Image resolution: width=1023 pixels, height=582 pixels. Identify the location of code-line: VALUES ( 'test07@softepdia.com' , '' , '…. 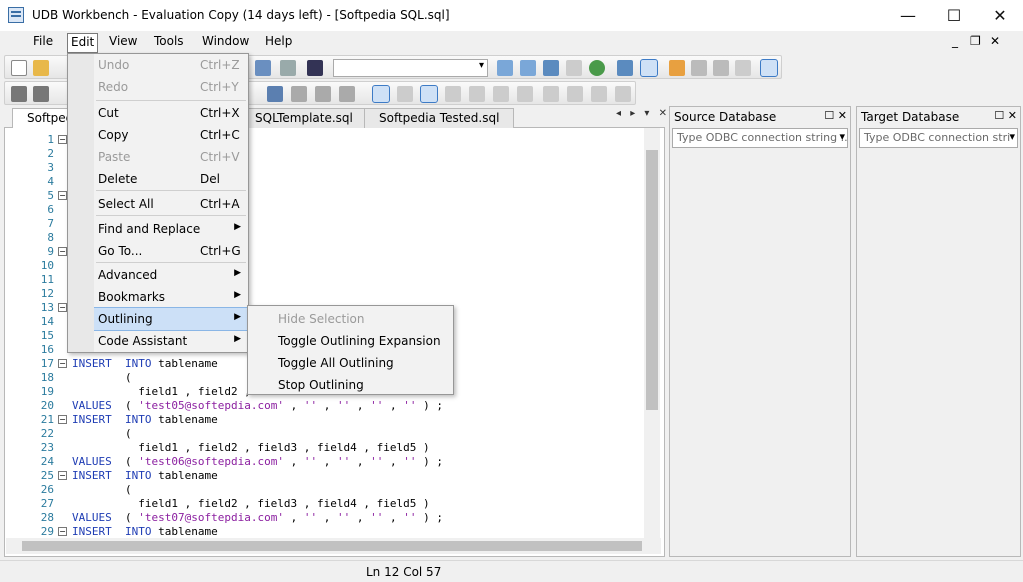
(257, 518).